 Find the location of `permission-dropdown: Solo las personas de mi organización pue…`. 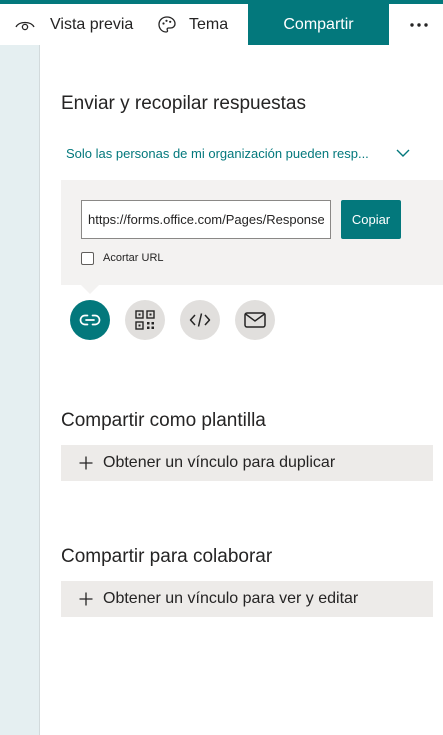

permission-dropdown: Solo las personas de mi organización pue… is located at coordinates (241, 153).